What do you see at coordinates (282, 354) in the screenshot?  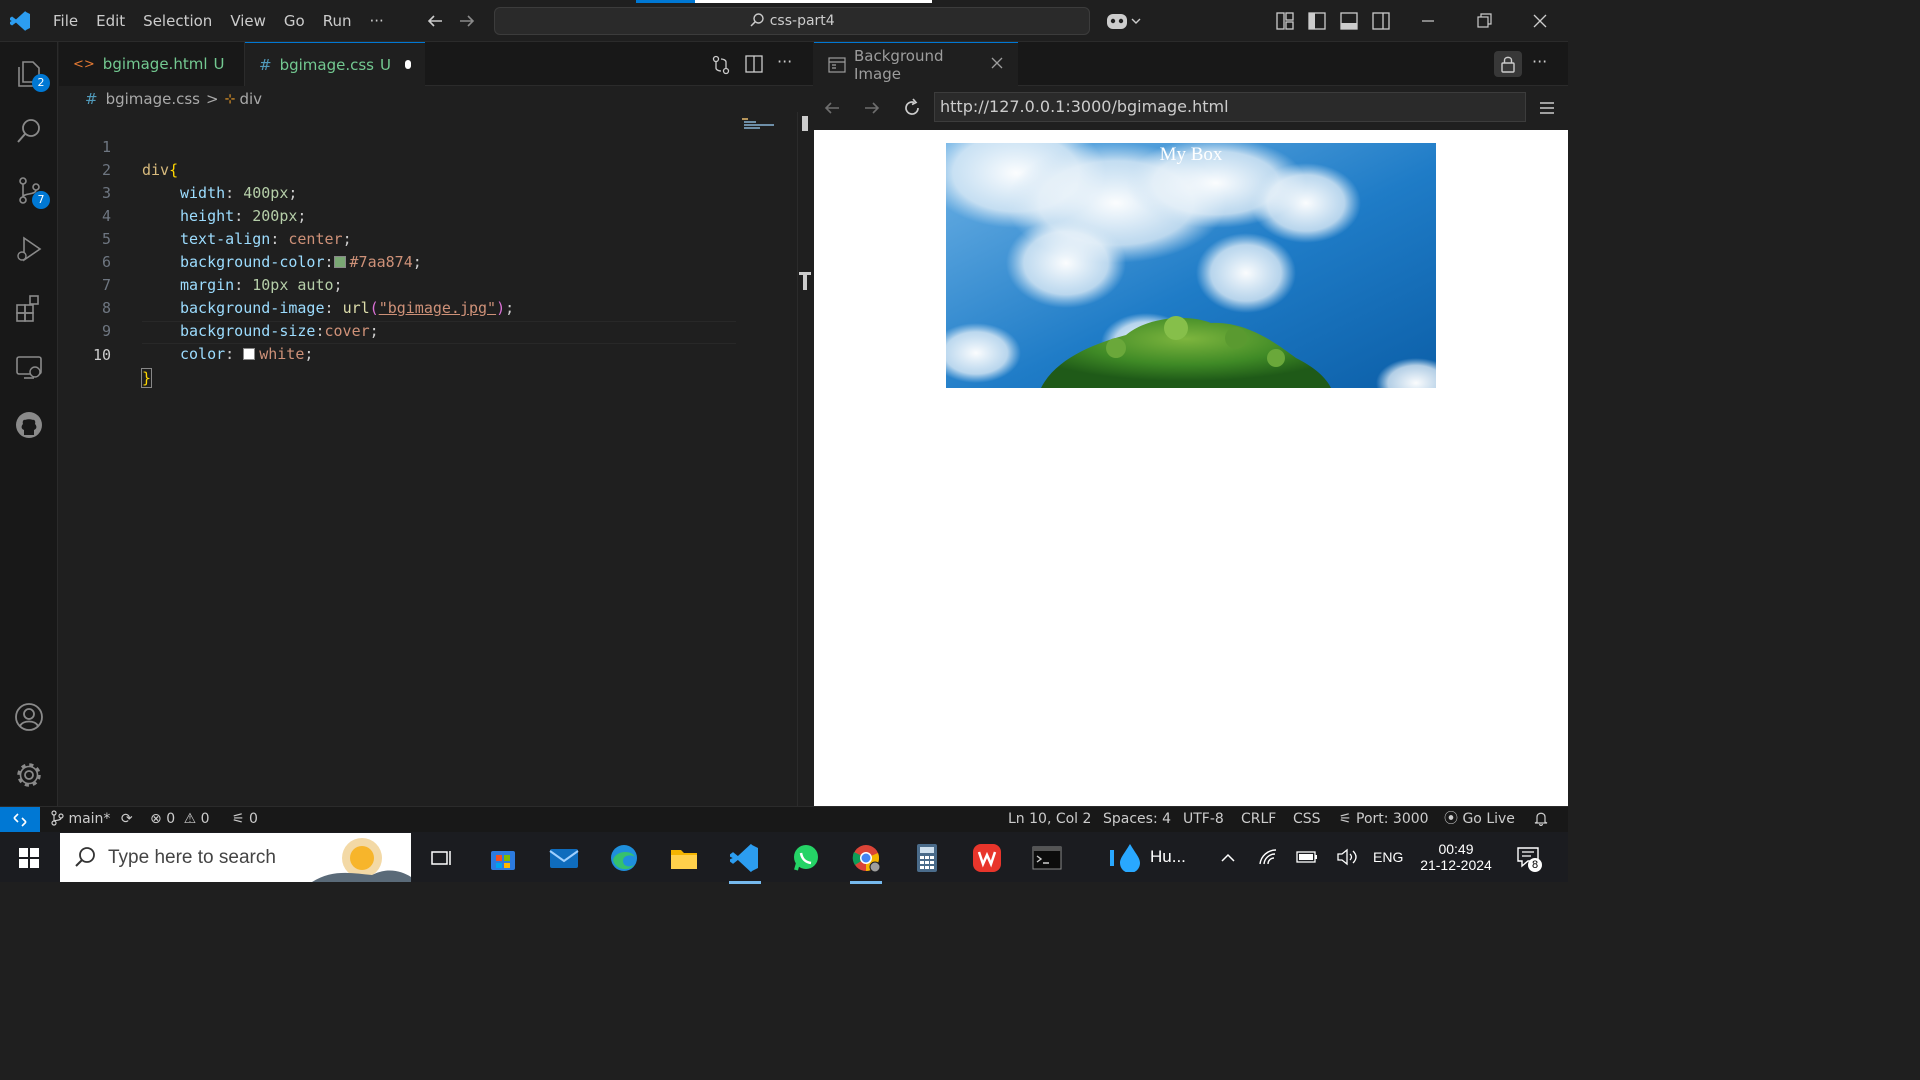 I see `css-value: white` at bounding box center [282, 354].